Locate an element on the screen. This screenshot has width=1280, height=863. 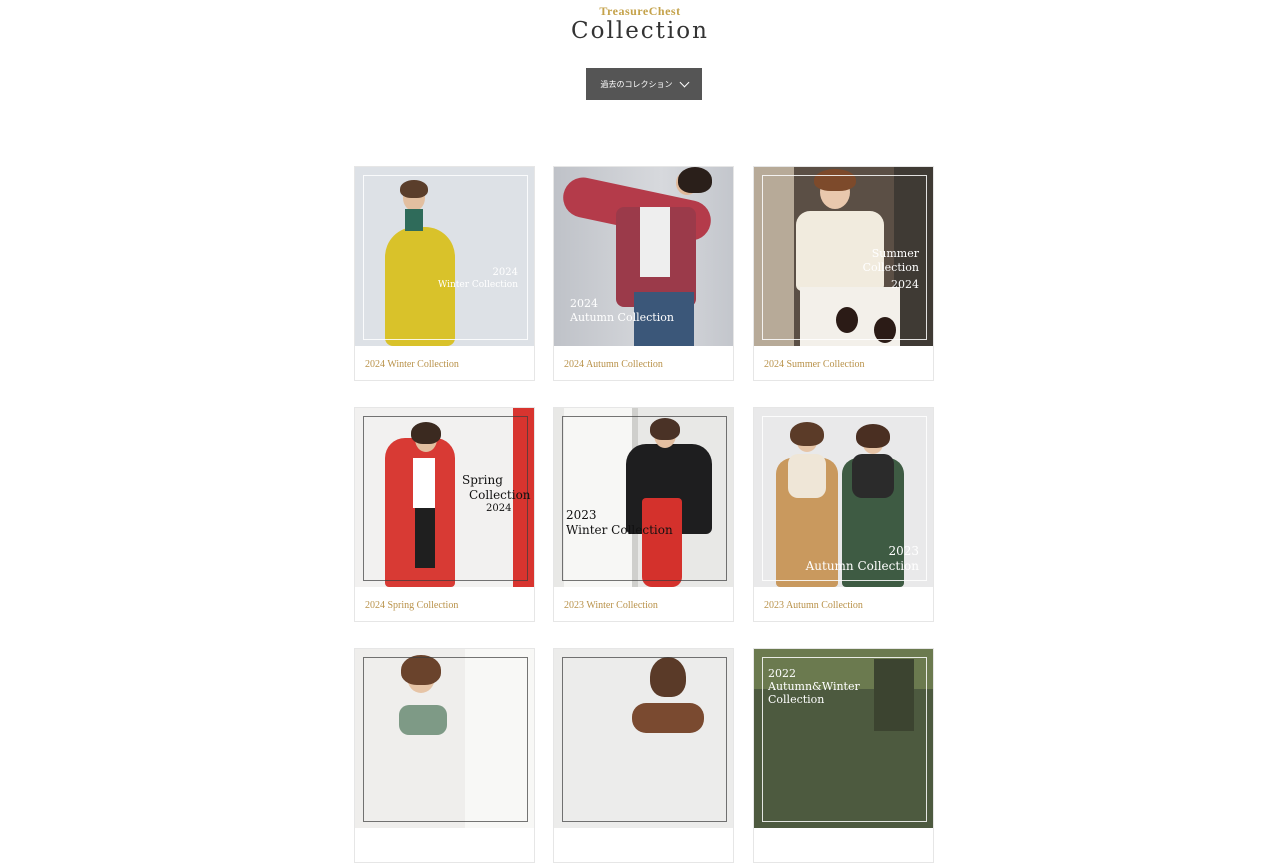
collection-image: 2024 Autumn Collection is located at coordinates (643, 256).